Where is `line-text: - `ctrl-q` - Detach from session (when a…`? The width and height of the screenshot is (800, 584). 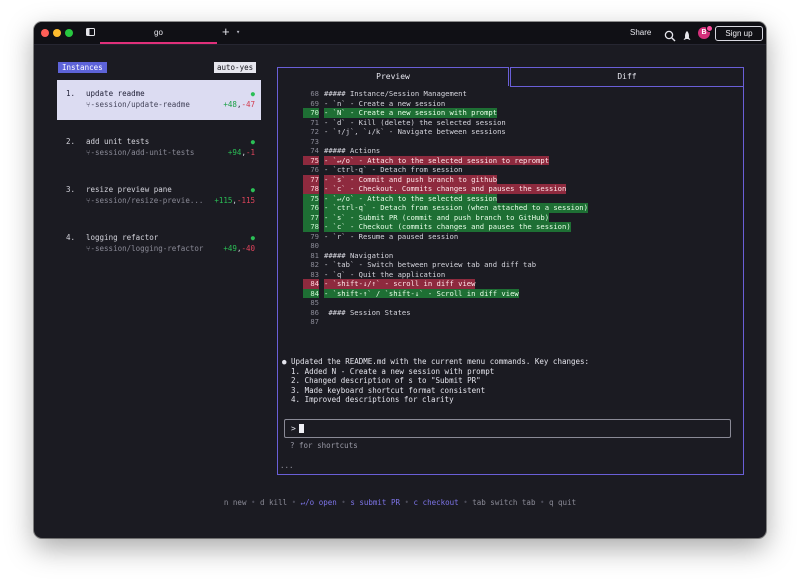 line-text: - `ctrl-q` - Detach from session (when a… is located at coordinates (456, 208).